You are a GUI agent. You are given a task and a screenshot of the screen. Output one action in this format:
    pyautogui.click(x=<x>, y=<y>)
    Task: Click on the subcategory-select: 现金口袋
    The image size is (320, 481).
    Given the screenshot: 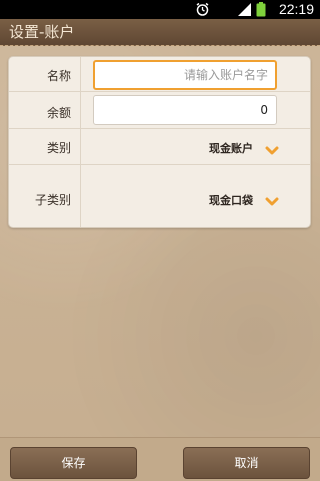 What is the action you would take?
    pyautogui.click(x=231, y=200)
    